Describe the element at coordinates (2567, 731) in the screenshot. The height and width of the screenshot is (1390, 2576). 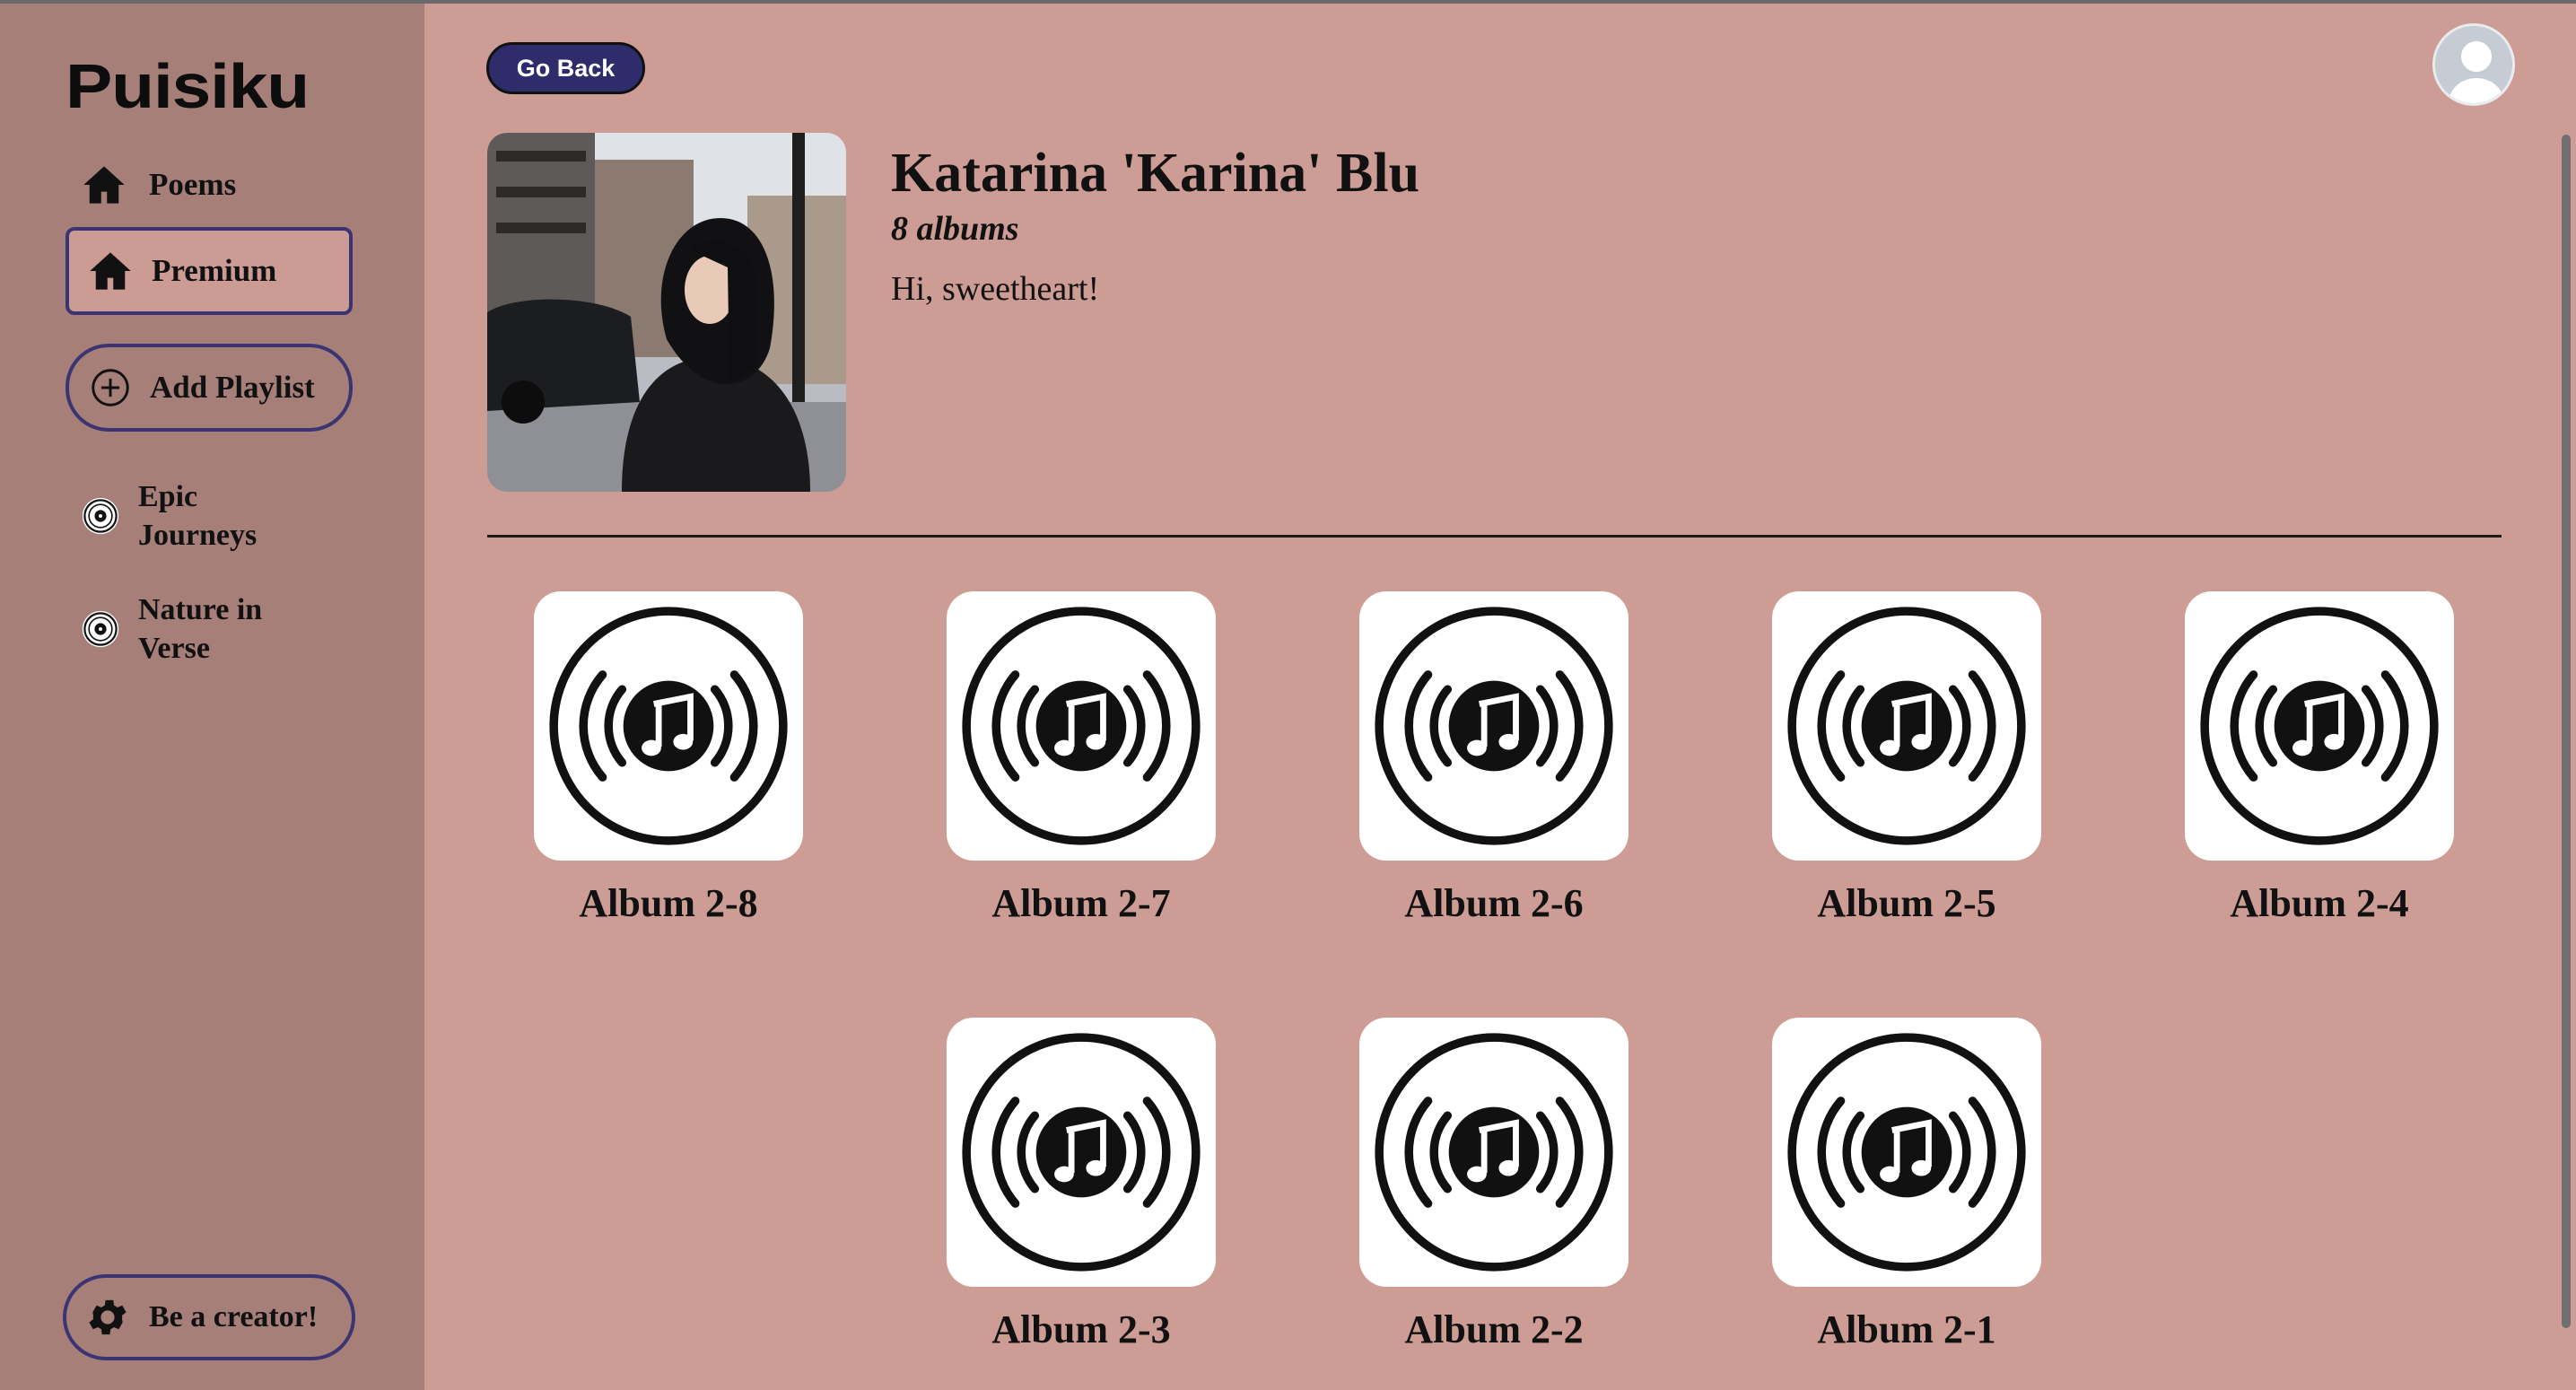
I see `vertical-scrollbar` at that location.